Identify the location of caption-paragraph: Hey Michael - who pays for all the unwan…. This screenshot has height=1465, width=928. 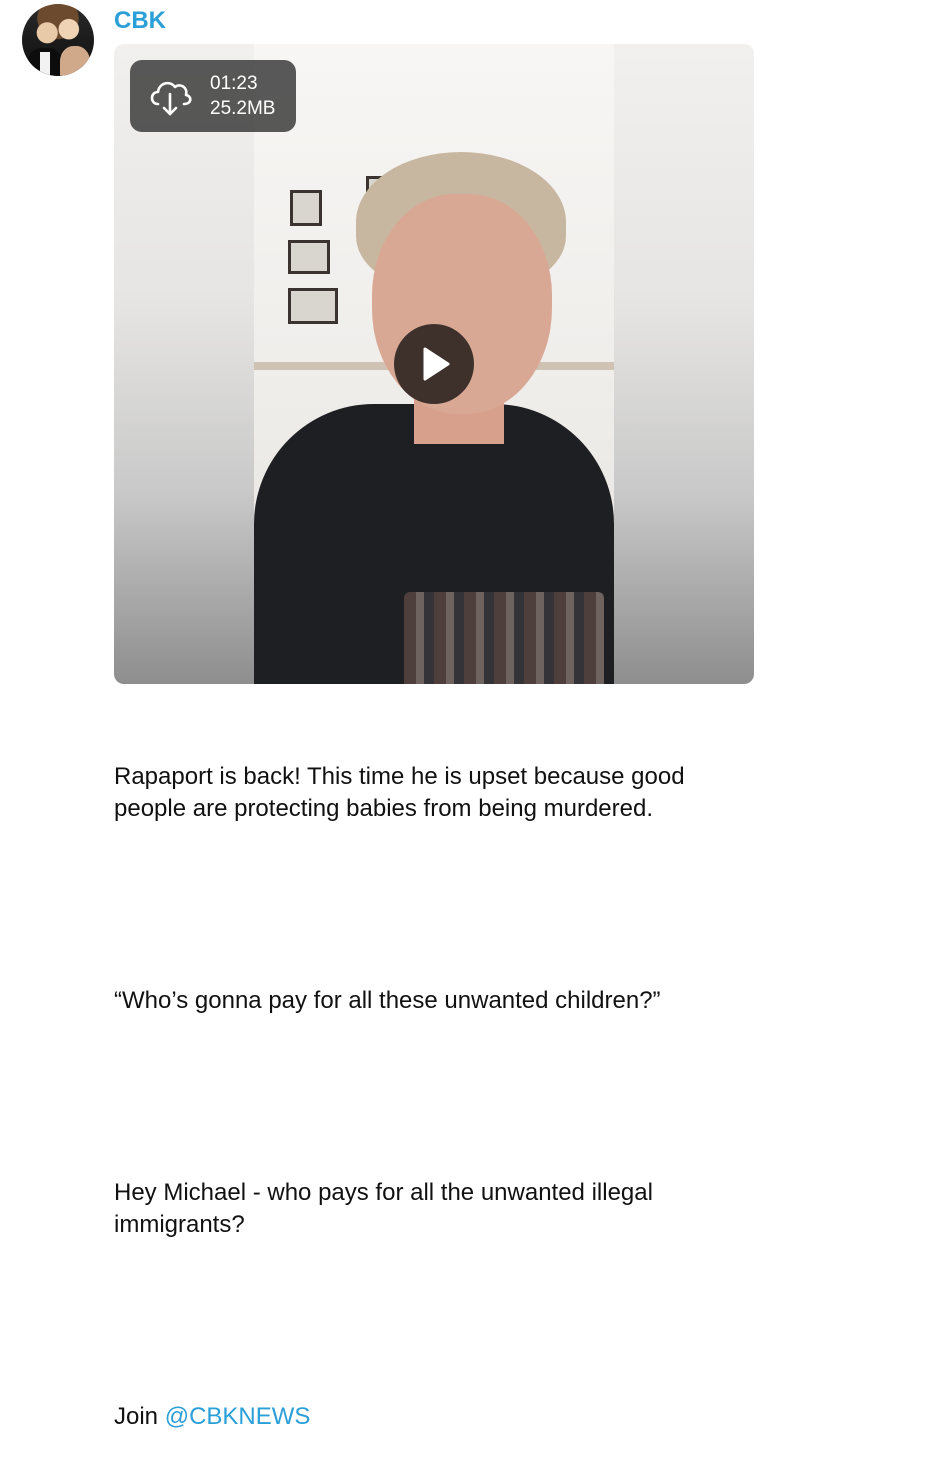
(387, 1208).